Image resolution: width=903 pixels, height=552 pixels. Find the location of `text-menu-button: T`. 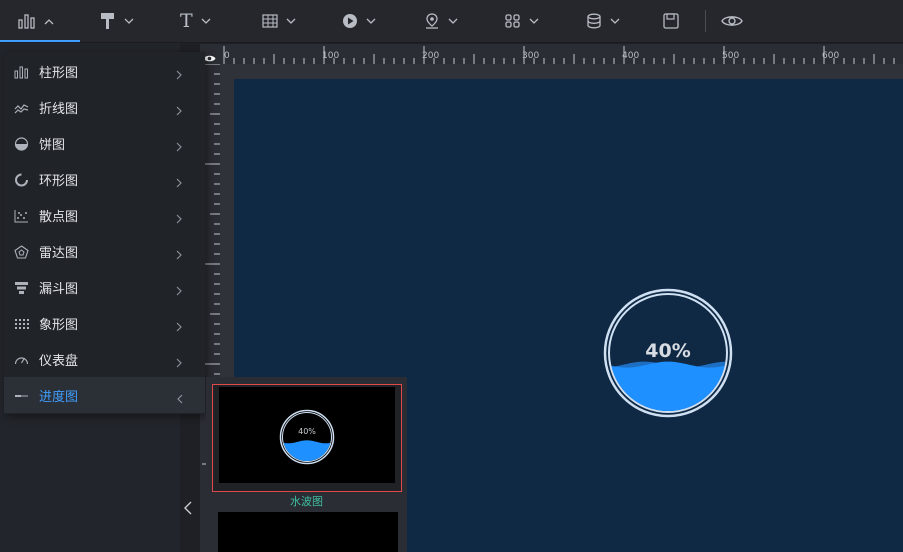

text-menu-button: T is located at coordinates (195, 21).